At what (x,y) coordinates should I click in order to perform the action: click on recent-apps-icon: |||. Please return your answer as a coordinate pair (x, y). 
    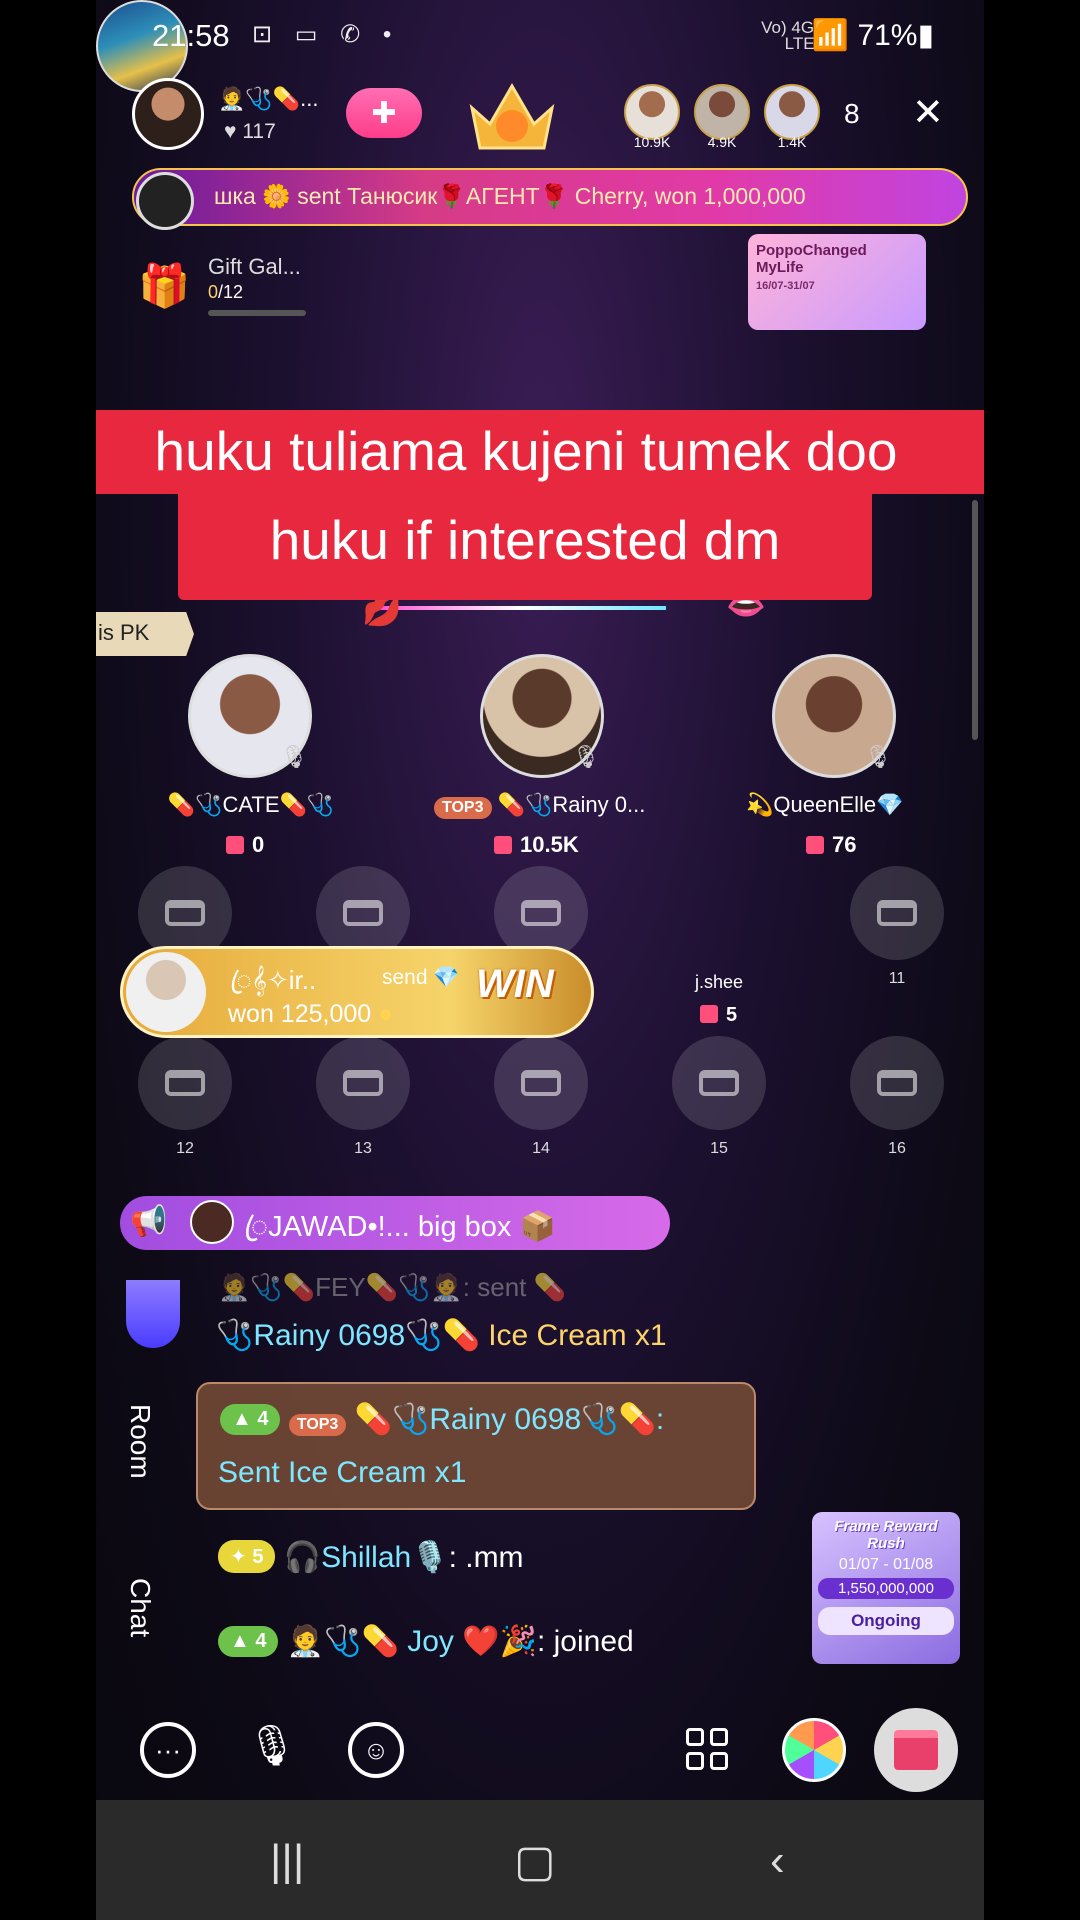
    Looking at the image, I should click on (287, 1861).